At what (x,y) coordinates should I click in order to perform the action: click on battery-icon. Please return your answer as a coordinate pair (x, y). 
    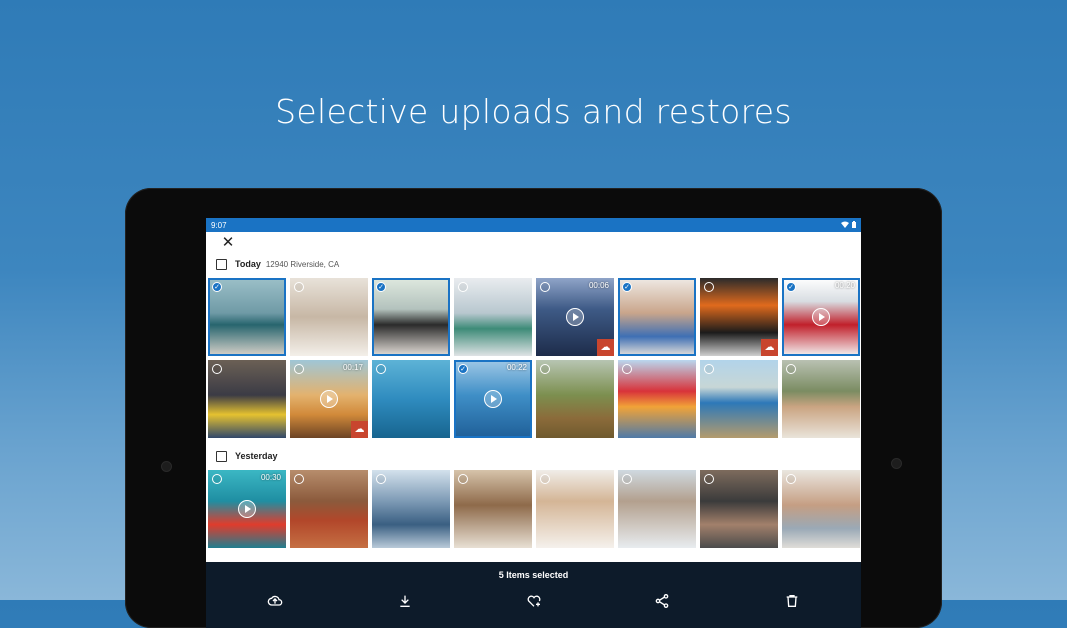
    Looking at the image, I should click on (854, 225).